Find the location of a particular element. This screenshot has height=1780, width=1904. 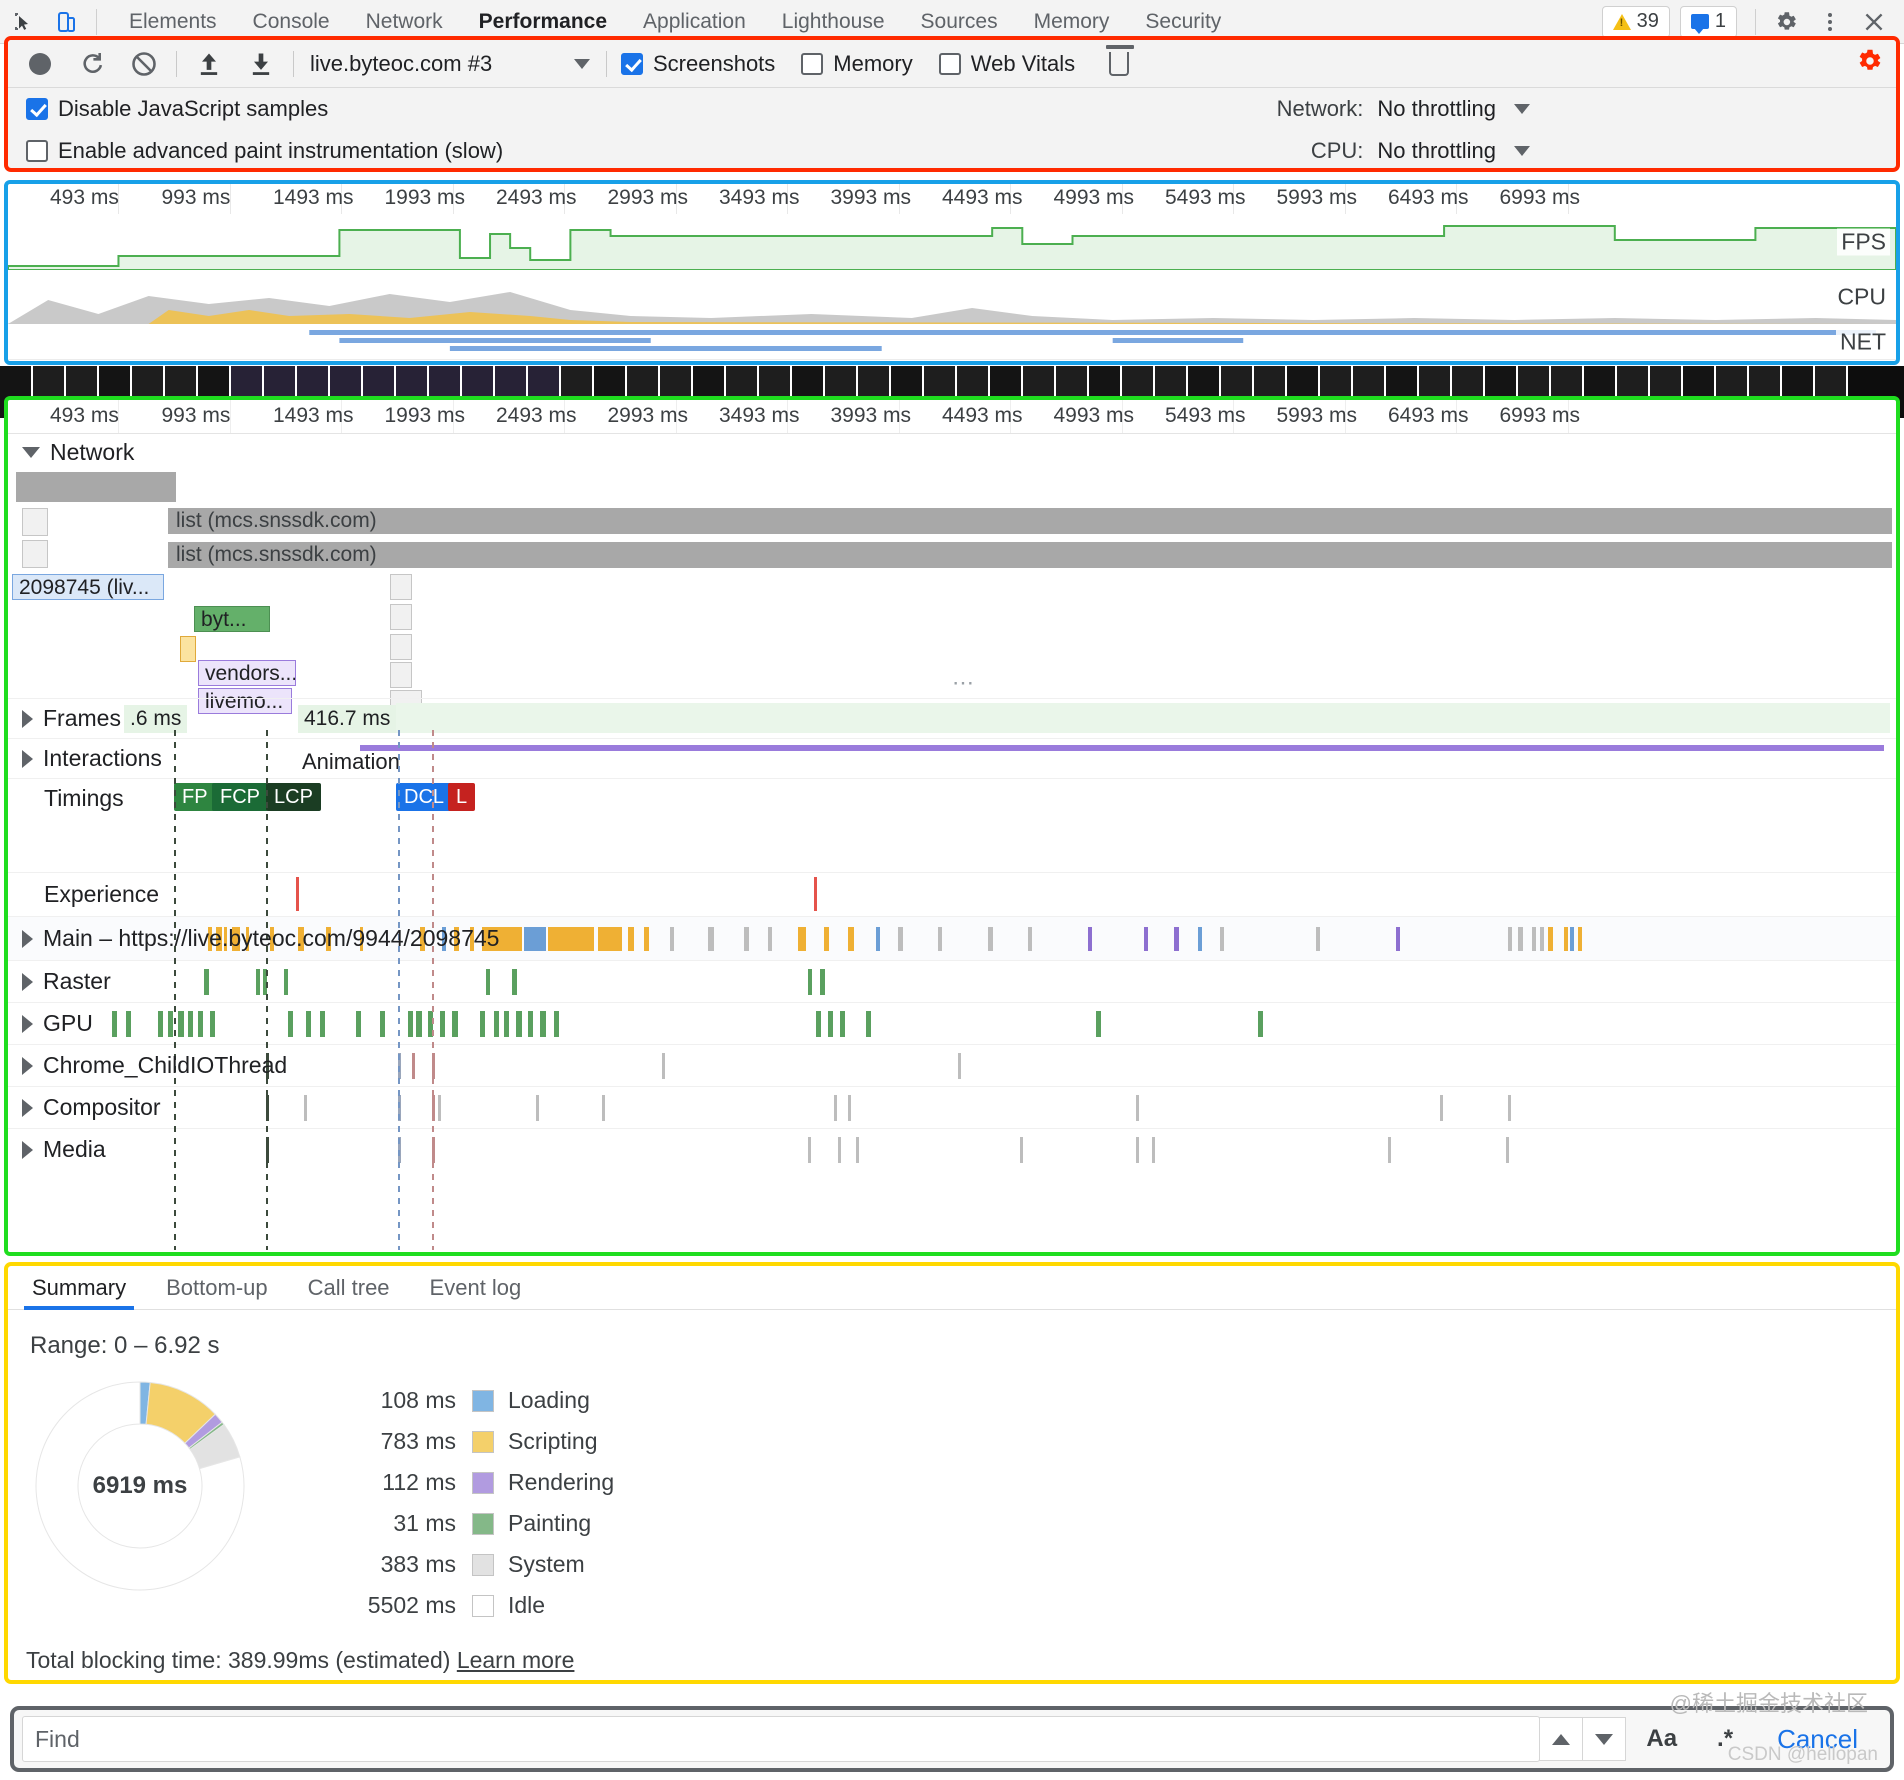

gpu-activity-bars is located at coordinates (952, 1024).